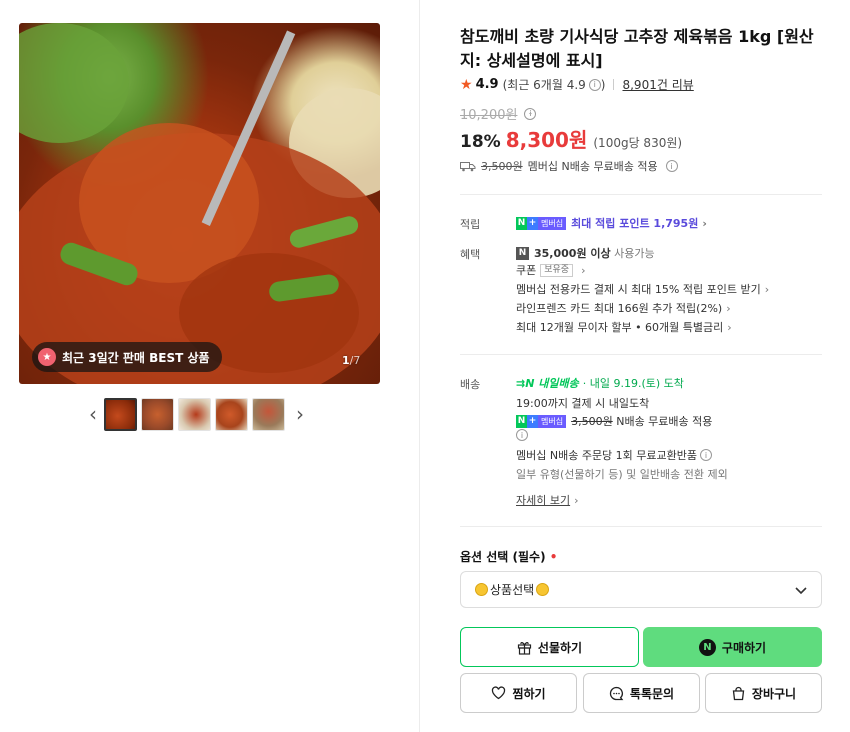 The height and width of the screenshot is (732, 850). I want to click on next-arrow-icon: ›, so click(300, 414).